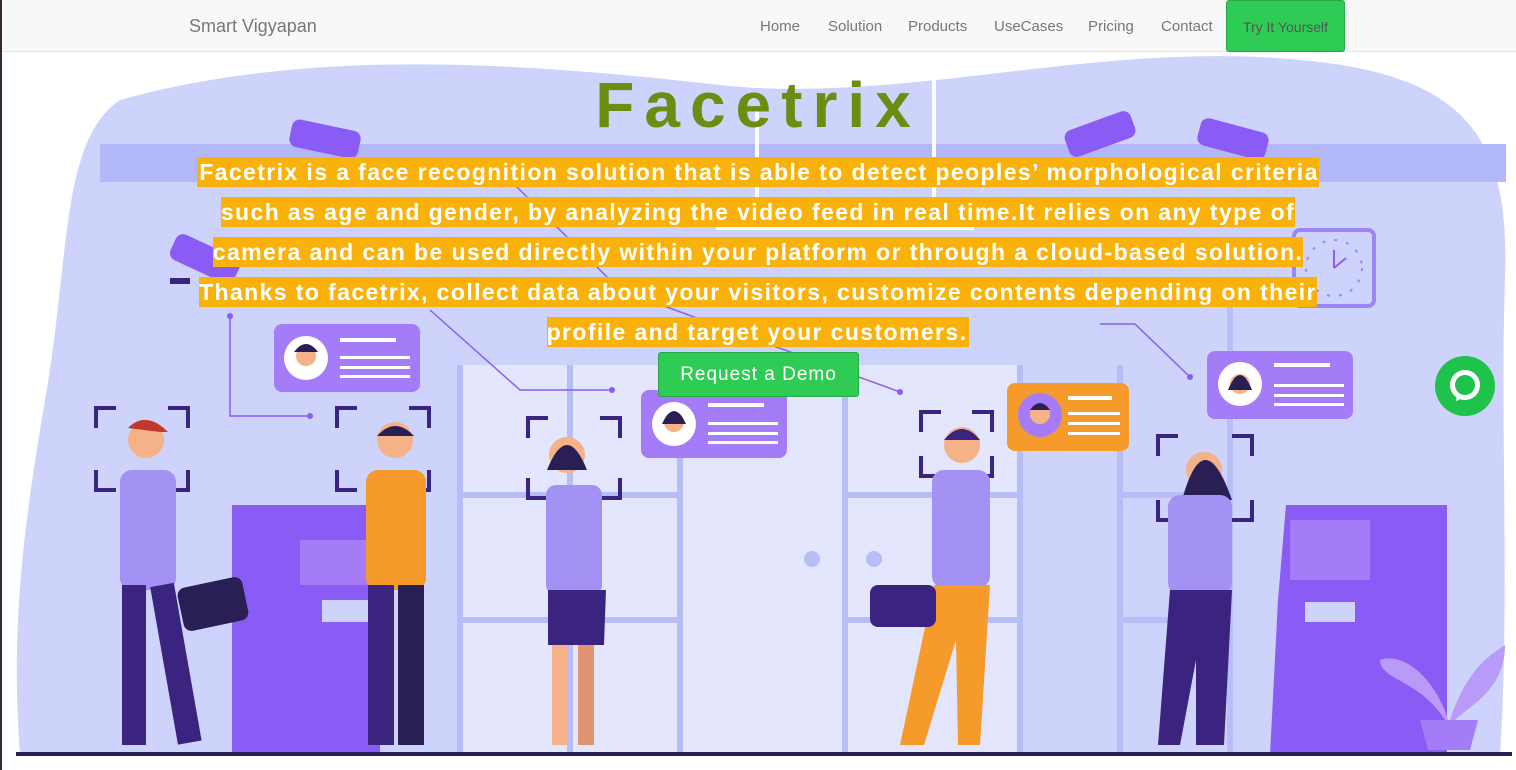  I want to click on request-demo-button: Request a Demo, so click(758, 374).